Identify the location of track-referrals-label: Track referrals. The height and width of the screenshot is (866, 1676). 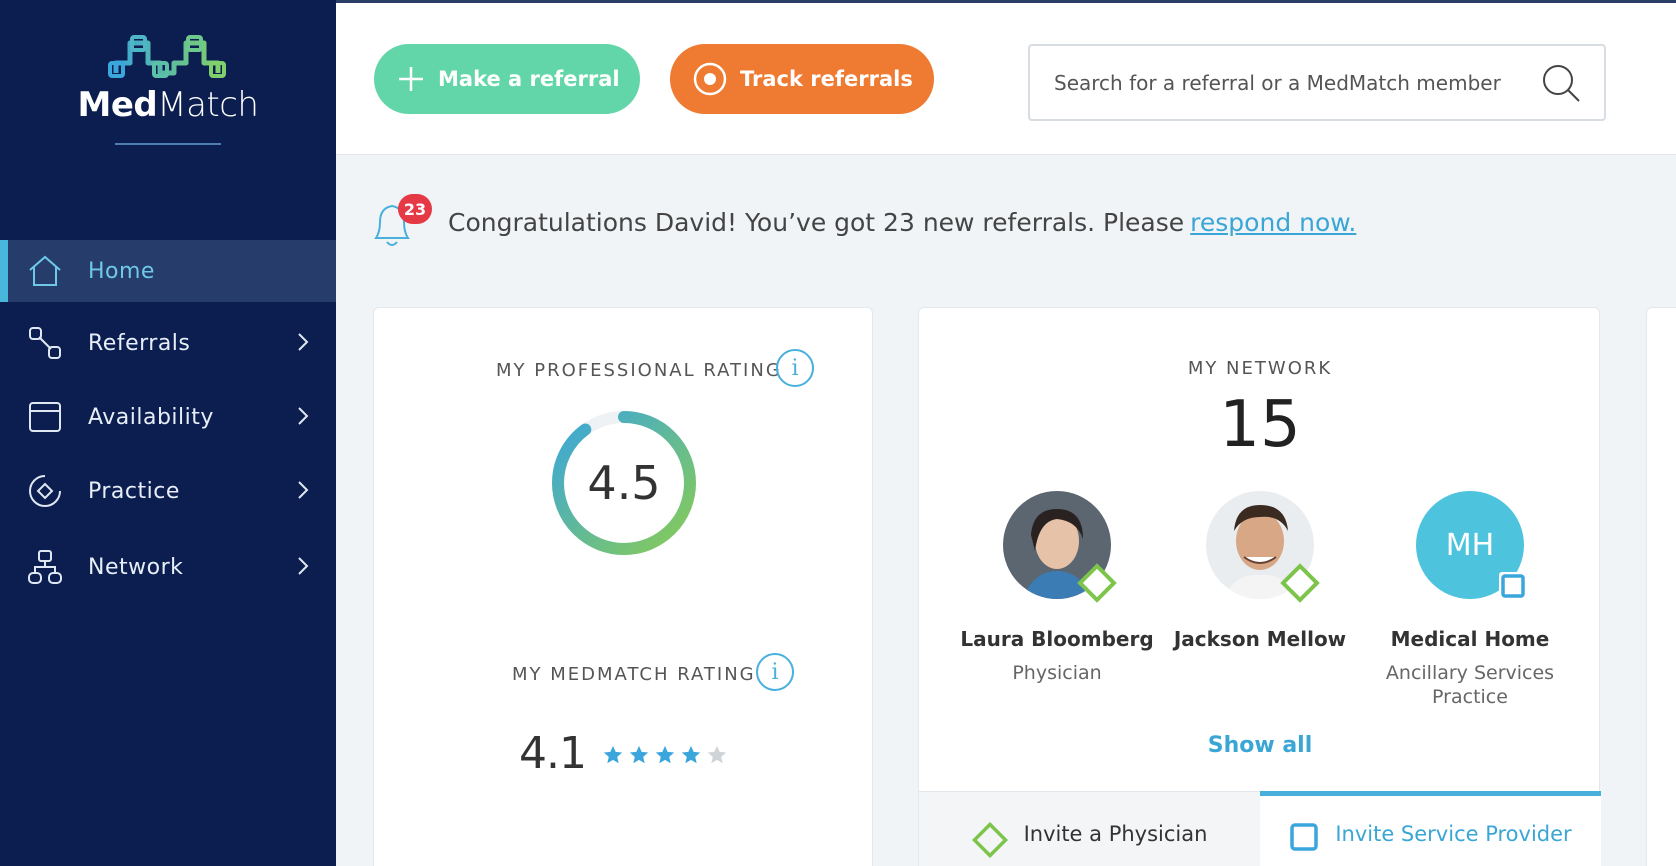
(826, 79).